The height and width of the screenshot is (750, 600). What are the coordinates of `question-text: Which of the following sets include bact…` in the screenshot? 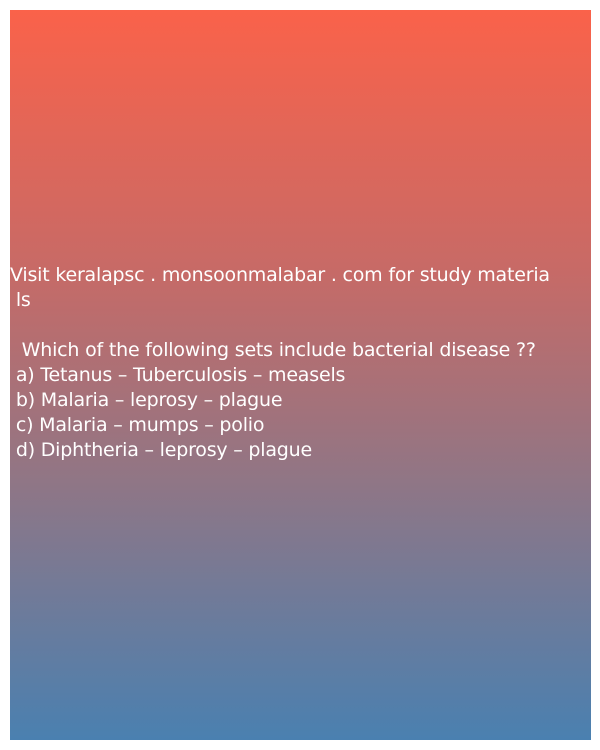 It's located at (273, 350).